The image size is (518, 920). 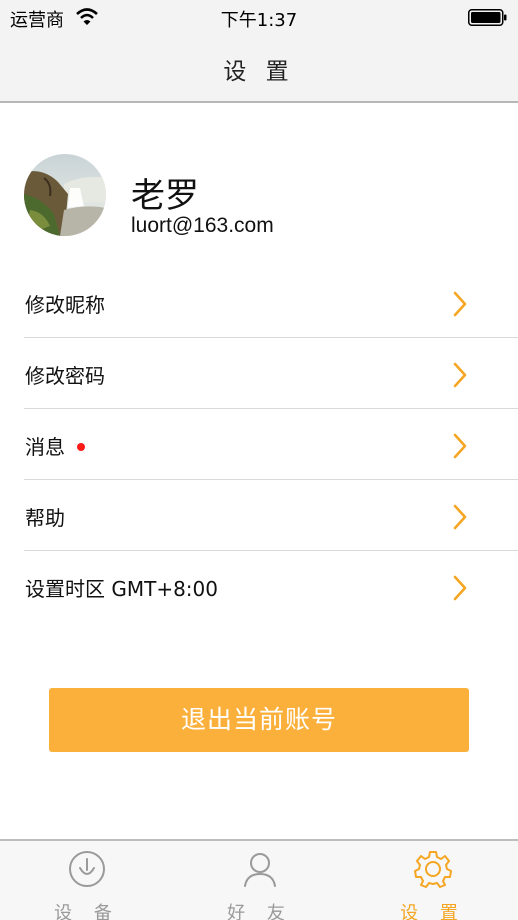 I want to click on tab-label: 好 友, so click(x=260, y=911).